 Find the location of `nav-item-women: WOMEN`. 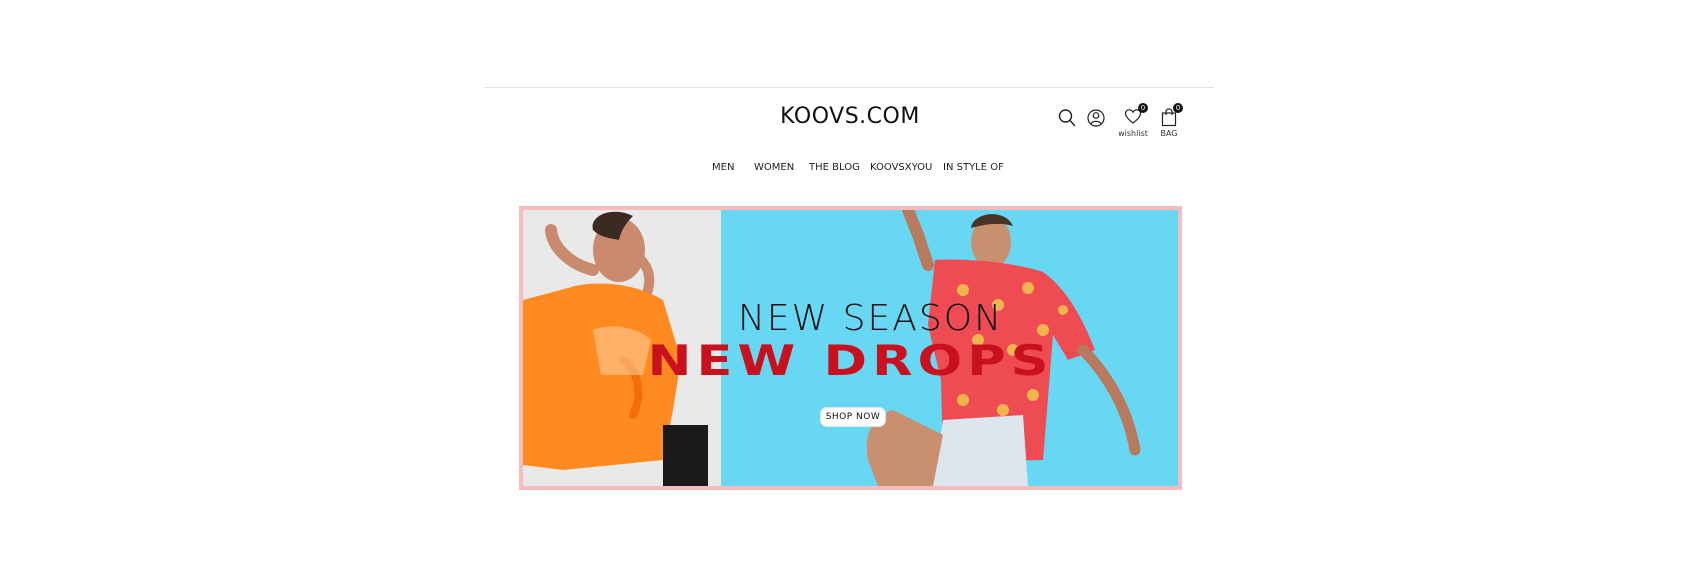

nav-item-women: WOMEN is located at coordinates (774, 167).